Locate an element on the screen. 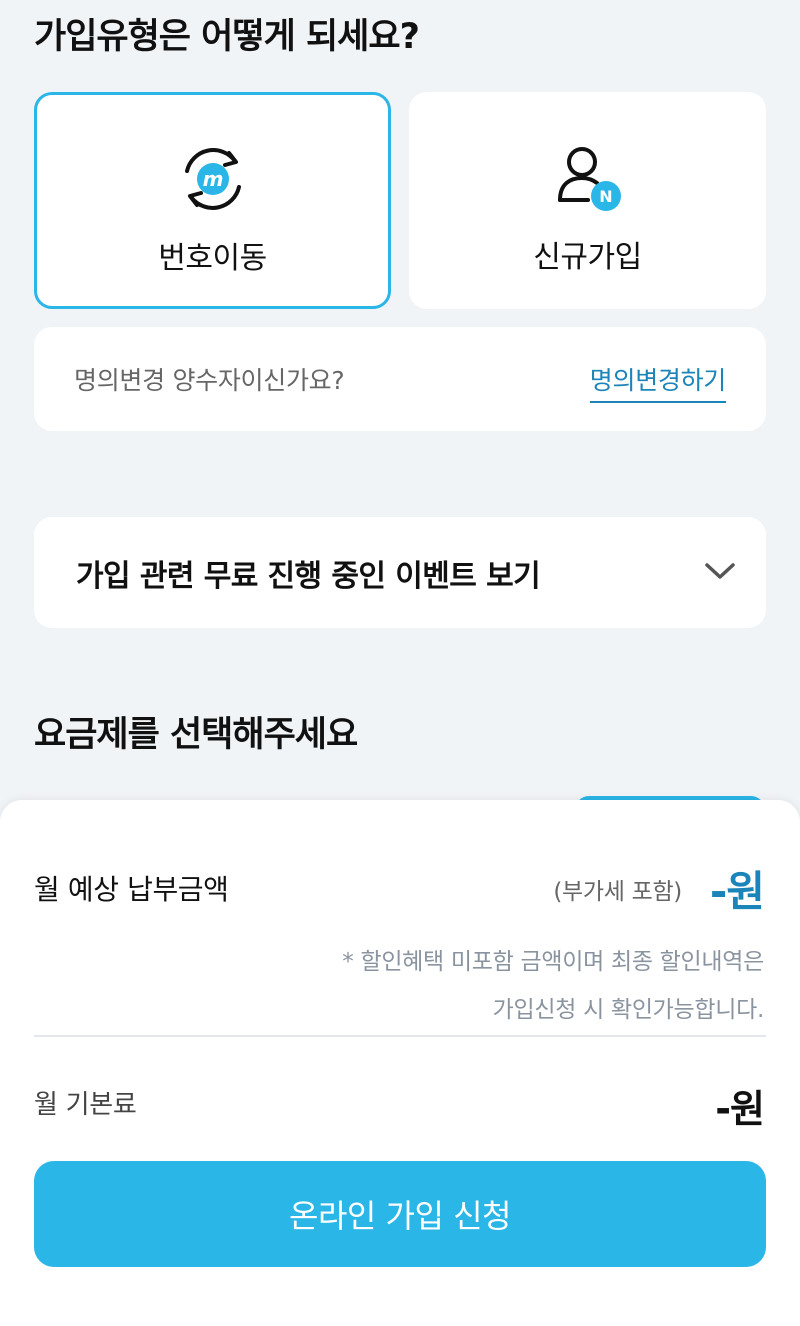 The width and height of the screenshot is (800, 1326). name-change-link: 명의변경하기 is located at coordinates (657, 382).